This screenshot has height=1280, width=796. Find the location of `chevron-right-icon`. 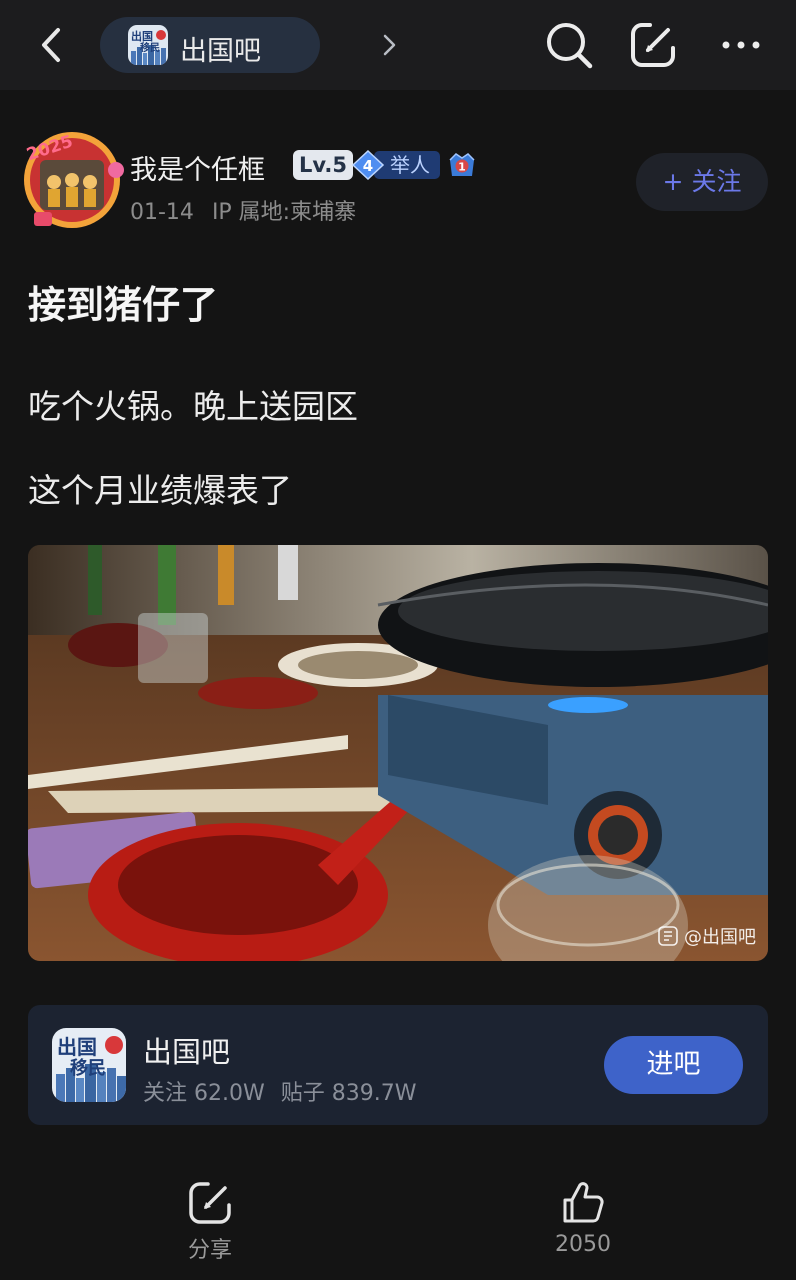

chevron-right-icon is located at coordinates (389, 45).